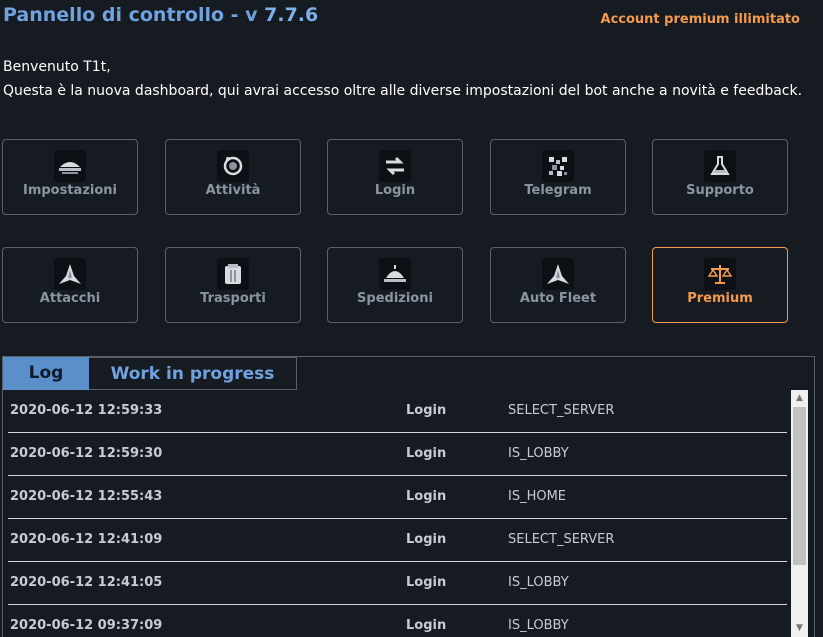 The height and width of the screenshot is (637, 823). What do you see at coordinates (720, 190) in the screenshot?
I see `tile-label: Supporto` at bounding box center [720, 190].